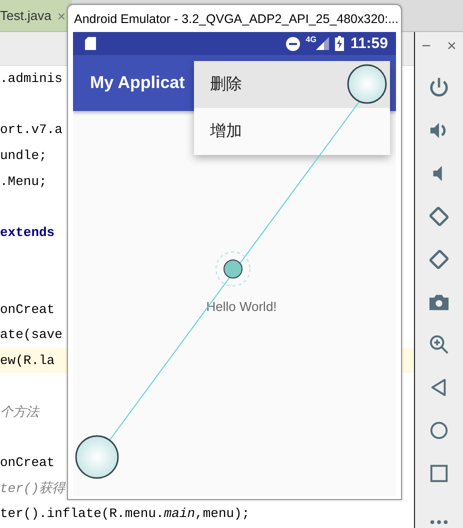  Describe the element at coordinates (31, 130) in the screenshot. I see `code-line: ort.v7.a` at that location.